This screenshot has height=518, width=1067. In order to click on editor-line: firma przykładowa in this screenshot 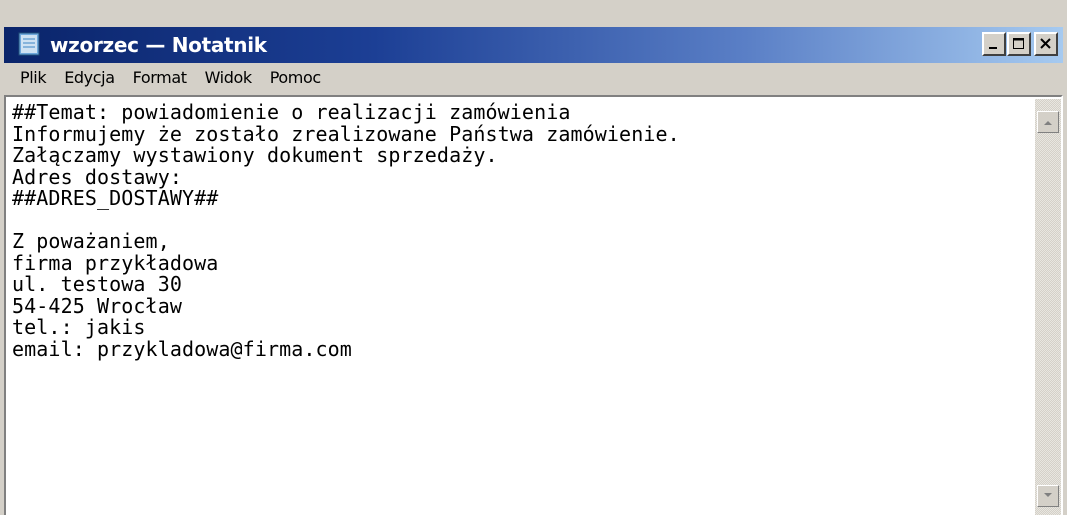, I will do `click(115, 262)`.